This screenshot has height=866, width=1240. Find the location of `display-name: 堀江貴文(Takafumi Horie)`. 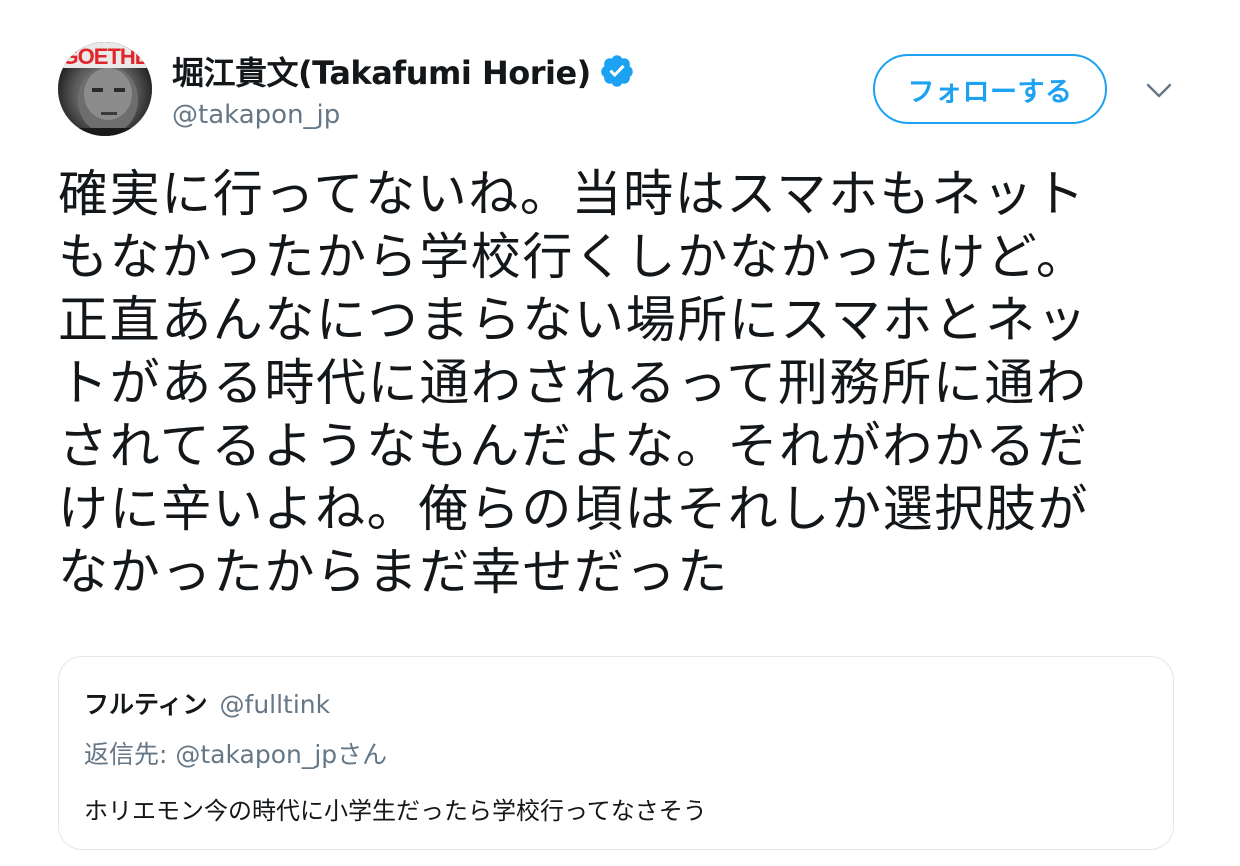

display-name: 堀江貴文(Takafumi Horie) is located at coordinates (381, 73).